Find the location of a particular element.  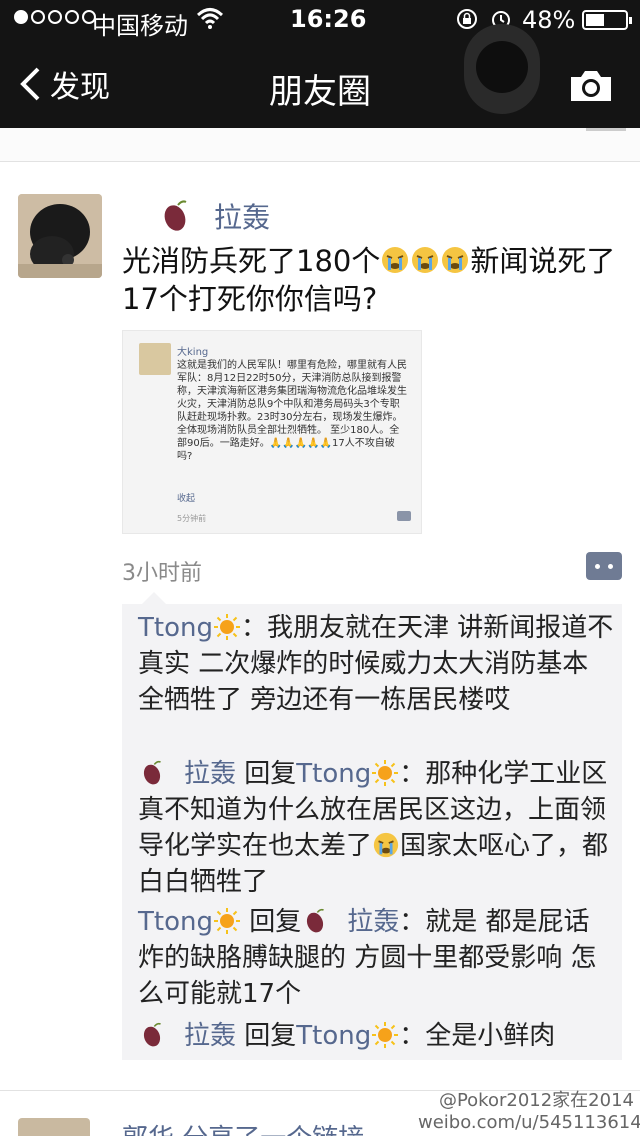

comment-item: 拉轰 回复Ttong ：全是小鲜肉 is located at coordinates (376, 1036).